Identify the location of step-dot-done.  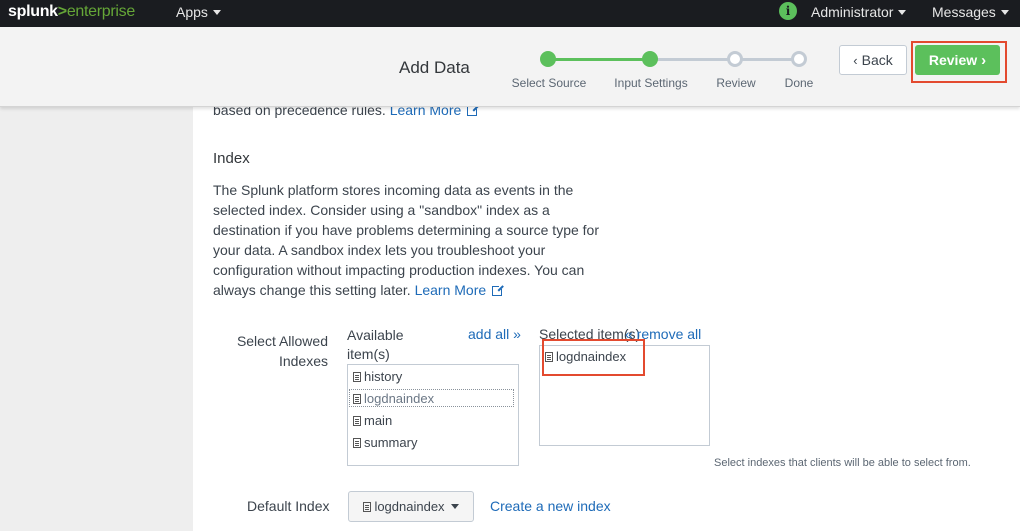
(799, 59).